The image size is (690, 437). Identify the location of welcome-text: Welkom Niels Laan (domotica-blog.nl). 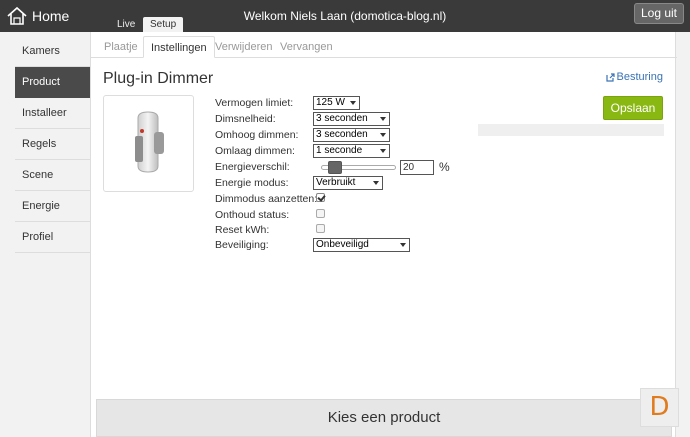
(345, 16).